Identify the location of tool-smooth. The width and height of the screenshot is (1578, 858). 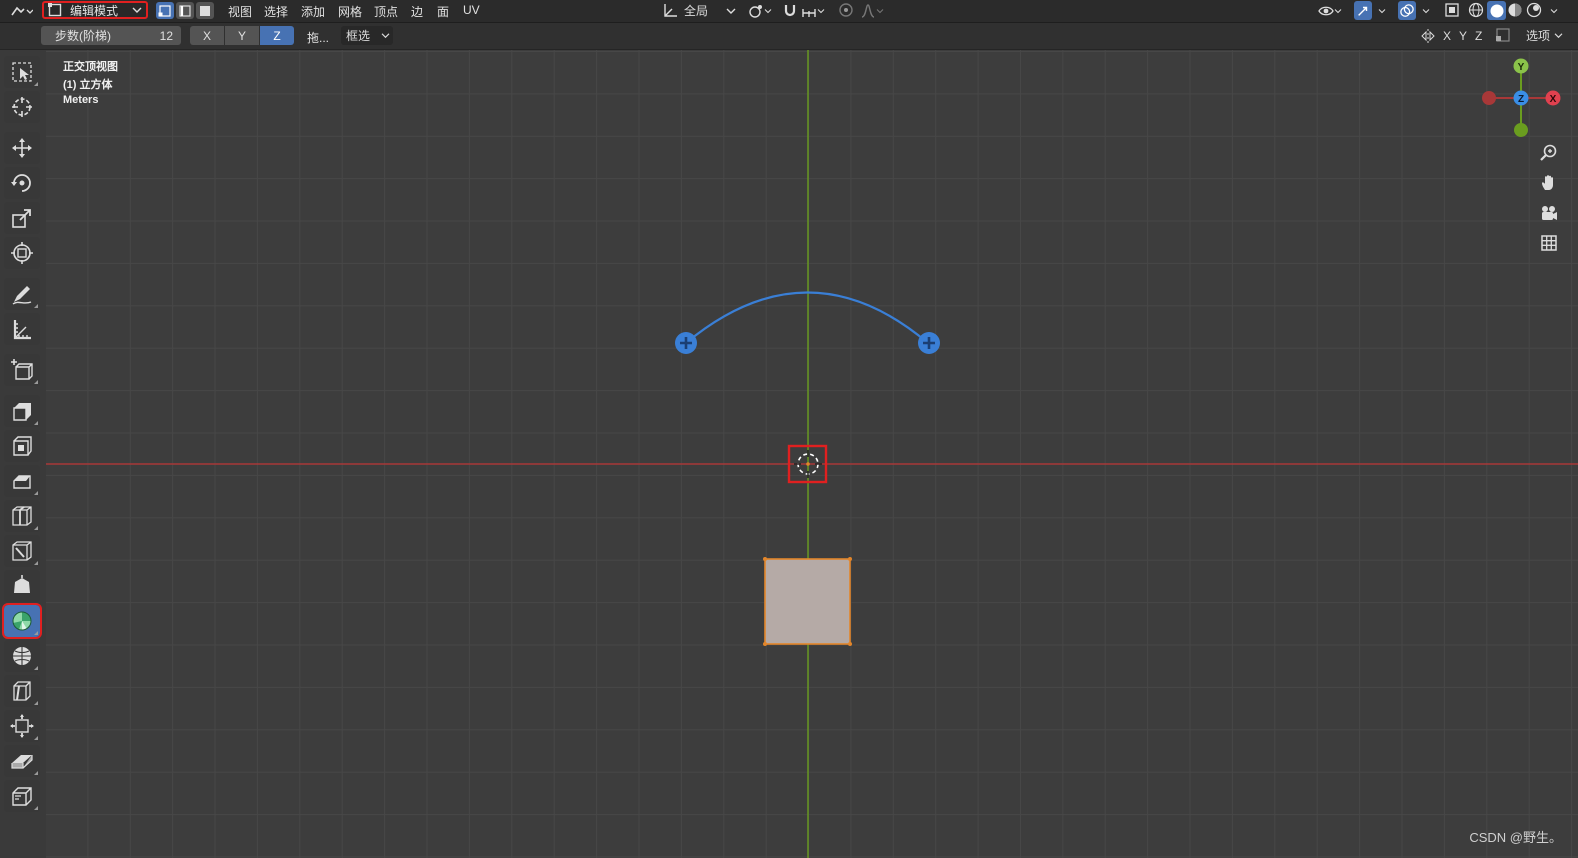
(22, 656).